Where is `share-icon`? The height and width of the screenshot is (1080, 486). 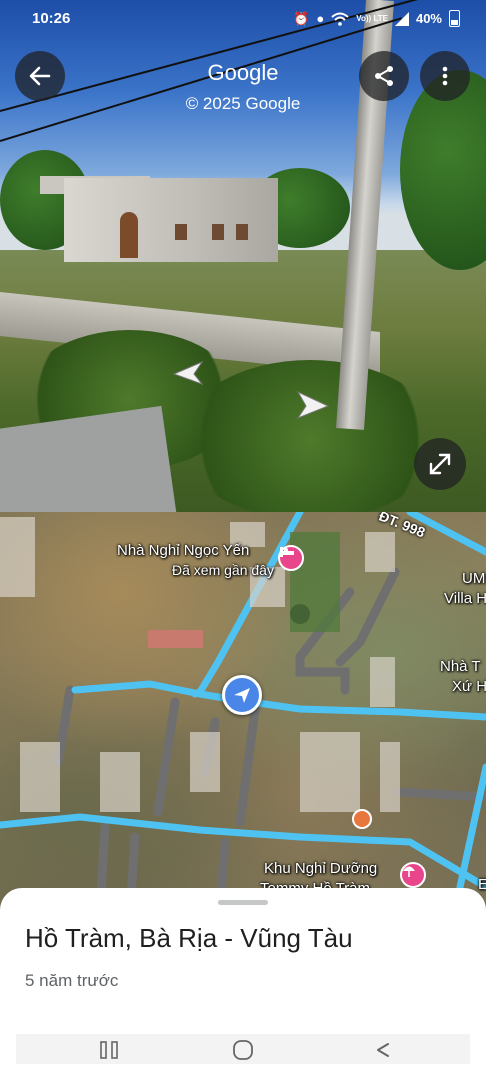
share-icon is located at coordinates (384, 76).